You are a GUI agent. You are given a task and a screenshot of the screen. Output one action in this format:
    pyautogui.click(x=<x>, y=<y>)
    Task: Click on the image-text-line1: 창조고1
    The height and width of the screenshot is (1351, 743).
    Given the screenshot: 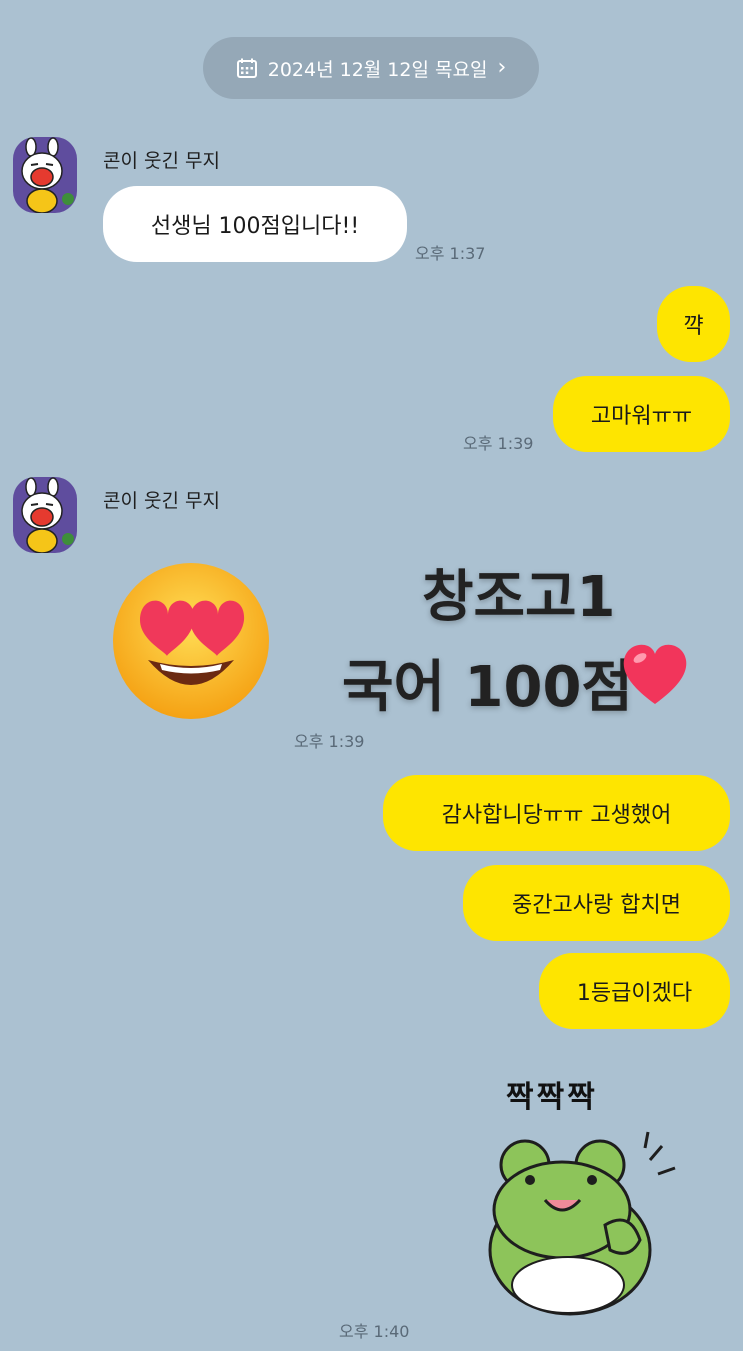 What is the action you would take?
    pyautogui.click(x=519, y=597)
    